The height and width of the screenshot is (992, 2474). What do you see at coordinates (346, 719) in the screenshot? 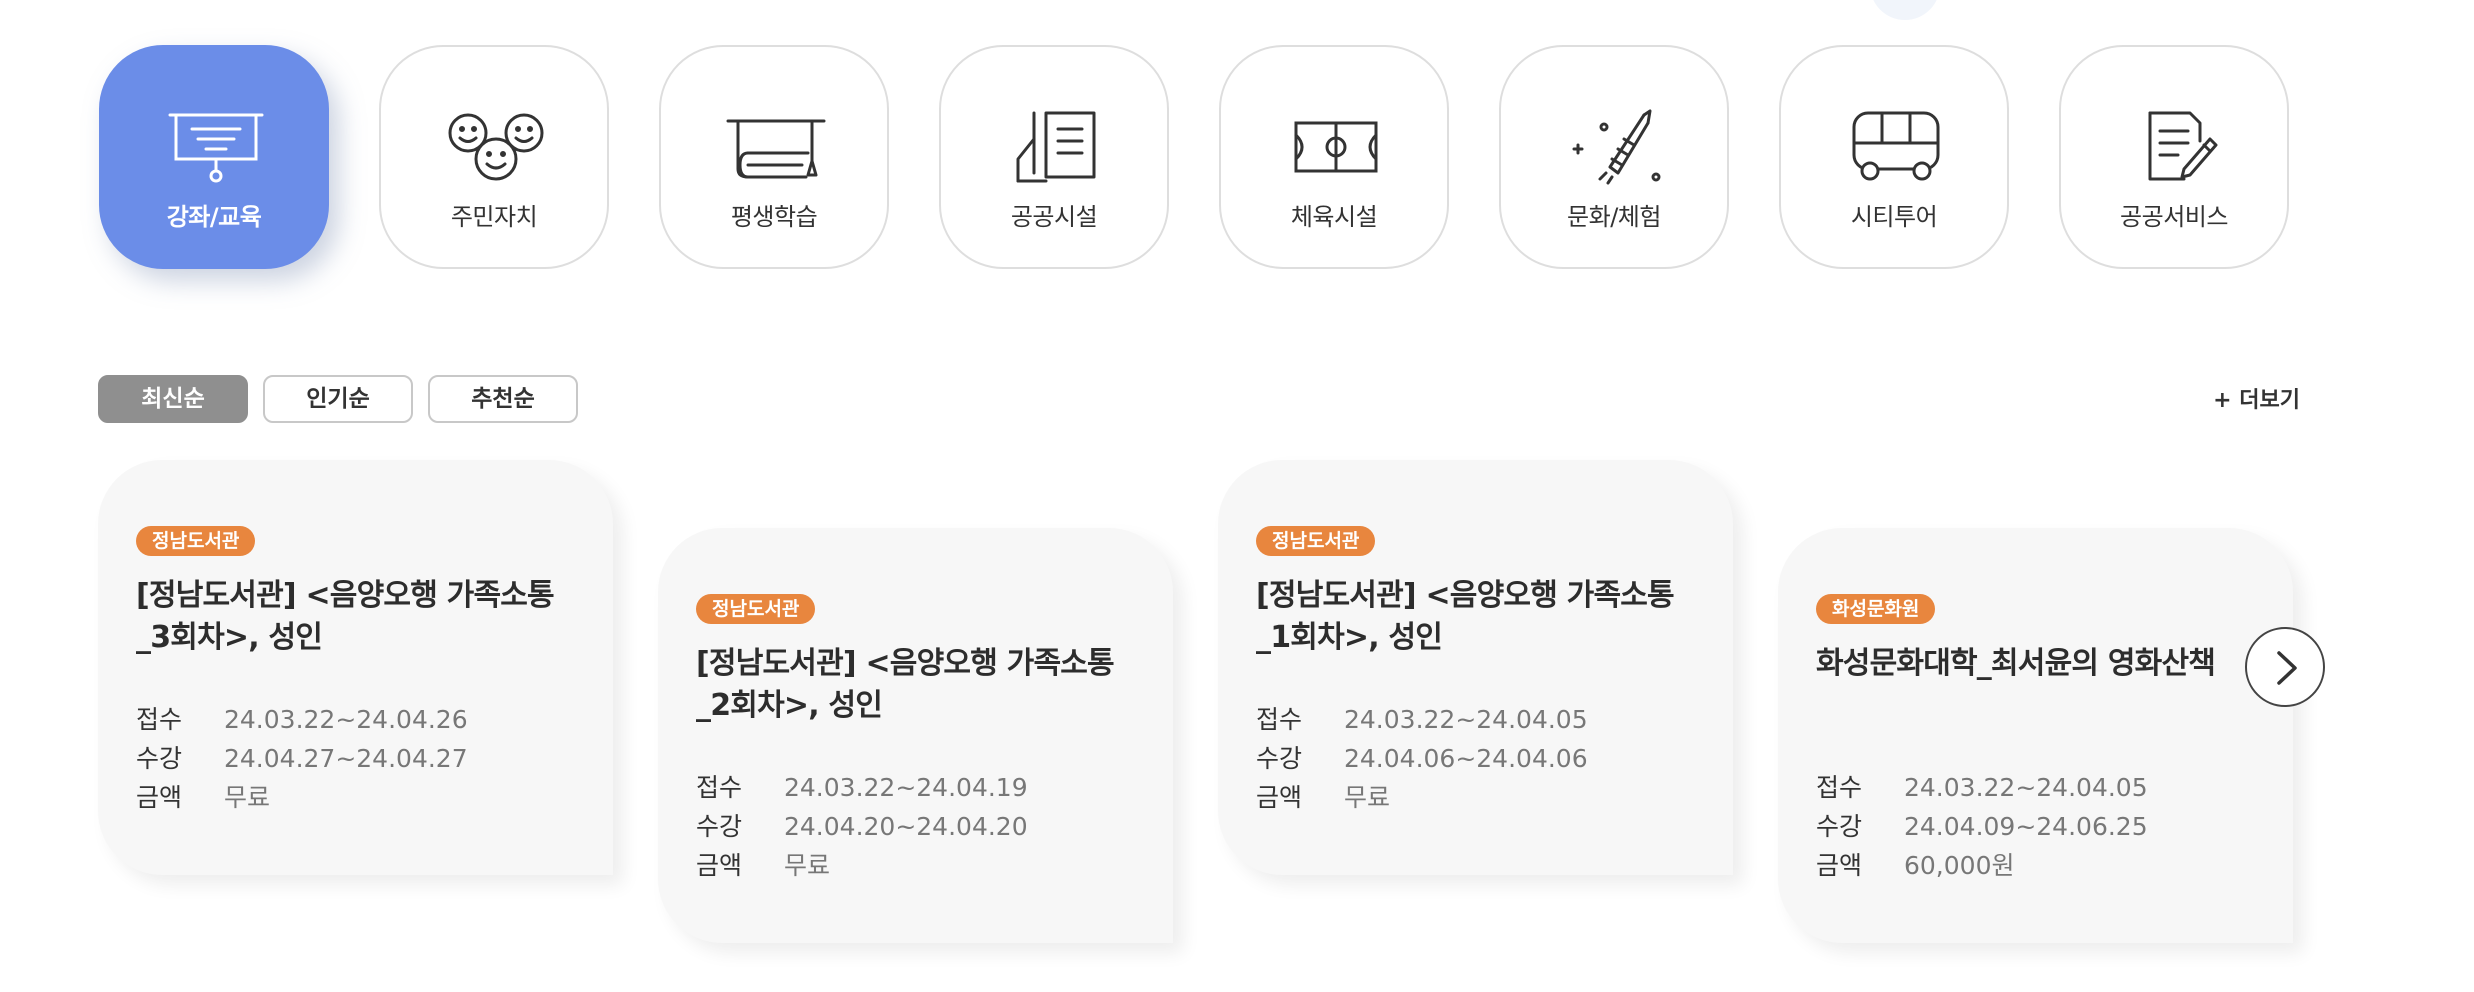
I see `apply-period: 24.03.22~24.04.26` at bounding box center [346, 719].